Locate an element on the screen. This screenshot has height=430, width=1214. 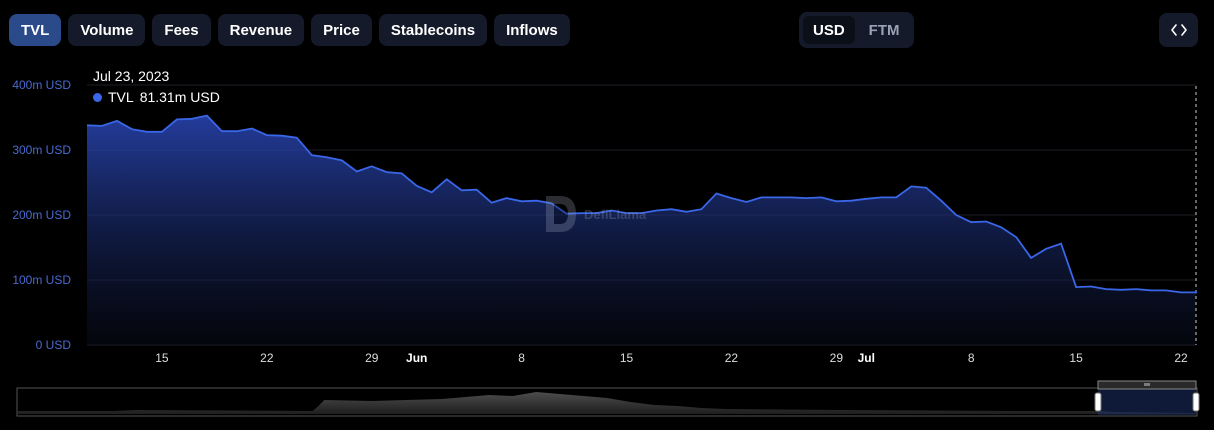
watermark: DefiLlama is located at coordinates (594, 214).